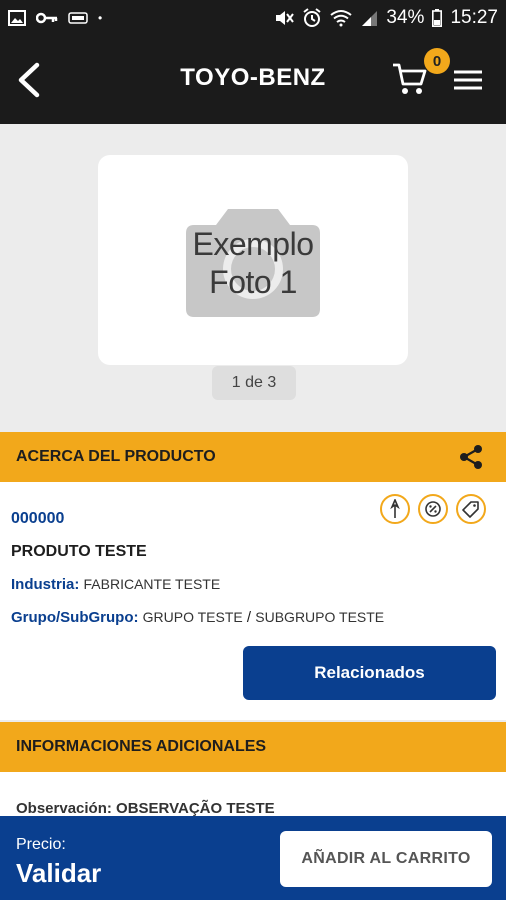  What do you see at coordinates (370, 18) in the screenshot?
I see `signal-icon` at bounding box center [370, 18].